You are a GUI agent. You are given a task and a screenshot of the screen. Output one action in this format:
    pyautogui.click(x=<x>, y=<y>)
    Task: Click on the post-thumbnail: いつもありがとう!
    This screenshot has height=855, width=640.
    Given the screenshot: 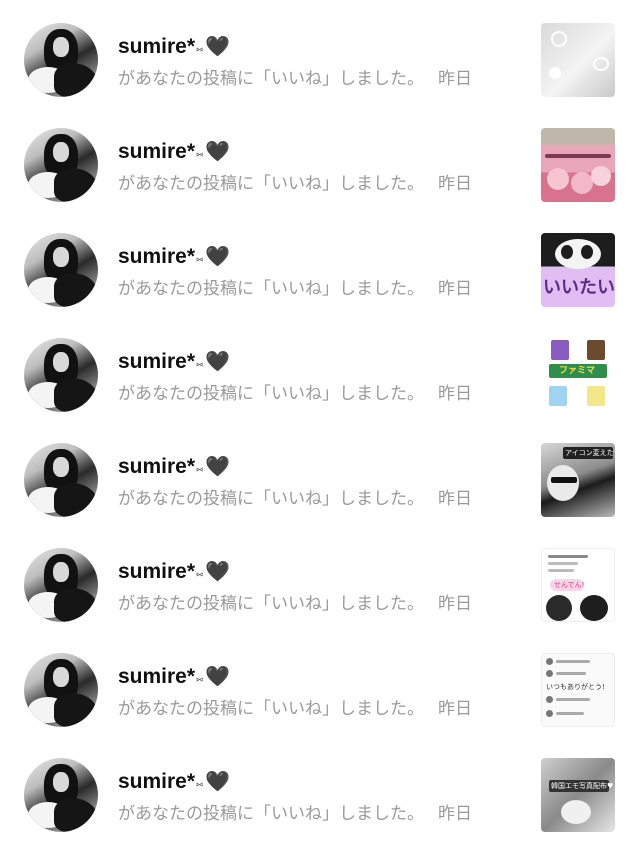 What is the action you would take?
    pyautogui.click(x=578, y=690)
    